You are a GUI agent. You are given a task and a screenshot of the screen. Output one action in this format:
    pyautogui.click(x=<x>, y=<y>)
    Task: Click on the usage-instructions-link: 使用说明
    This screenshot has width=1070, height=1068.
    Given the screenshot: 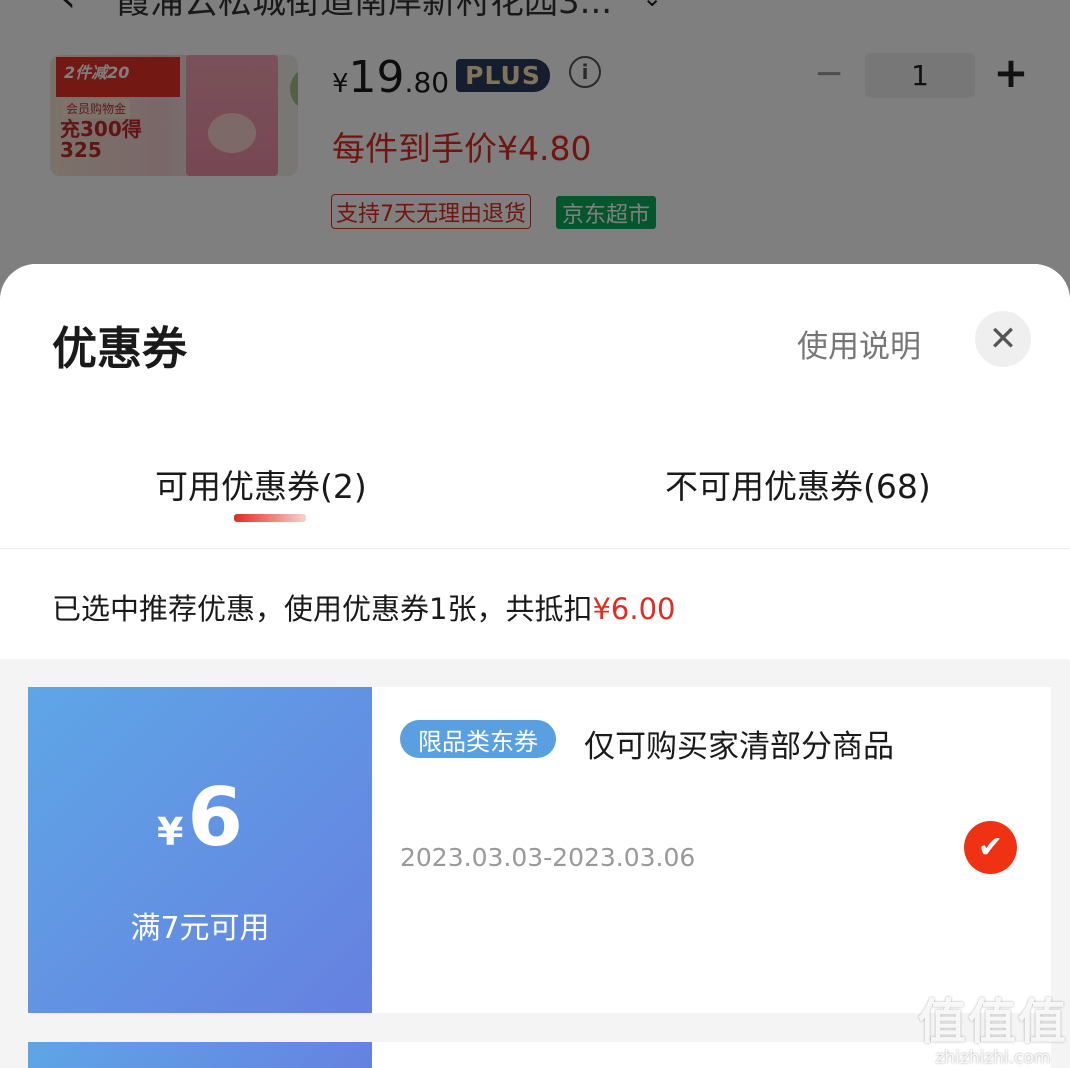 What is the action you would take?
    pyautogui.click(x=859, y=343)
    